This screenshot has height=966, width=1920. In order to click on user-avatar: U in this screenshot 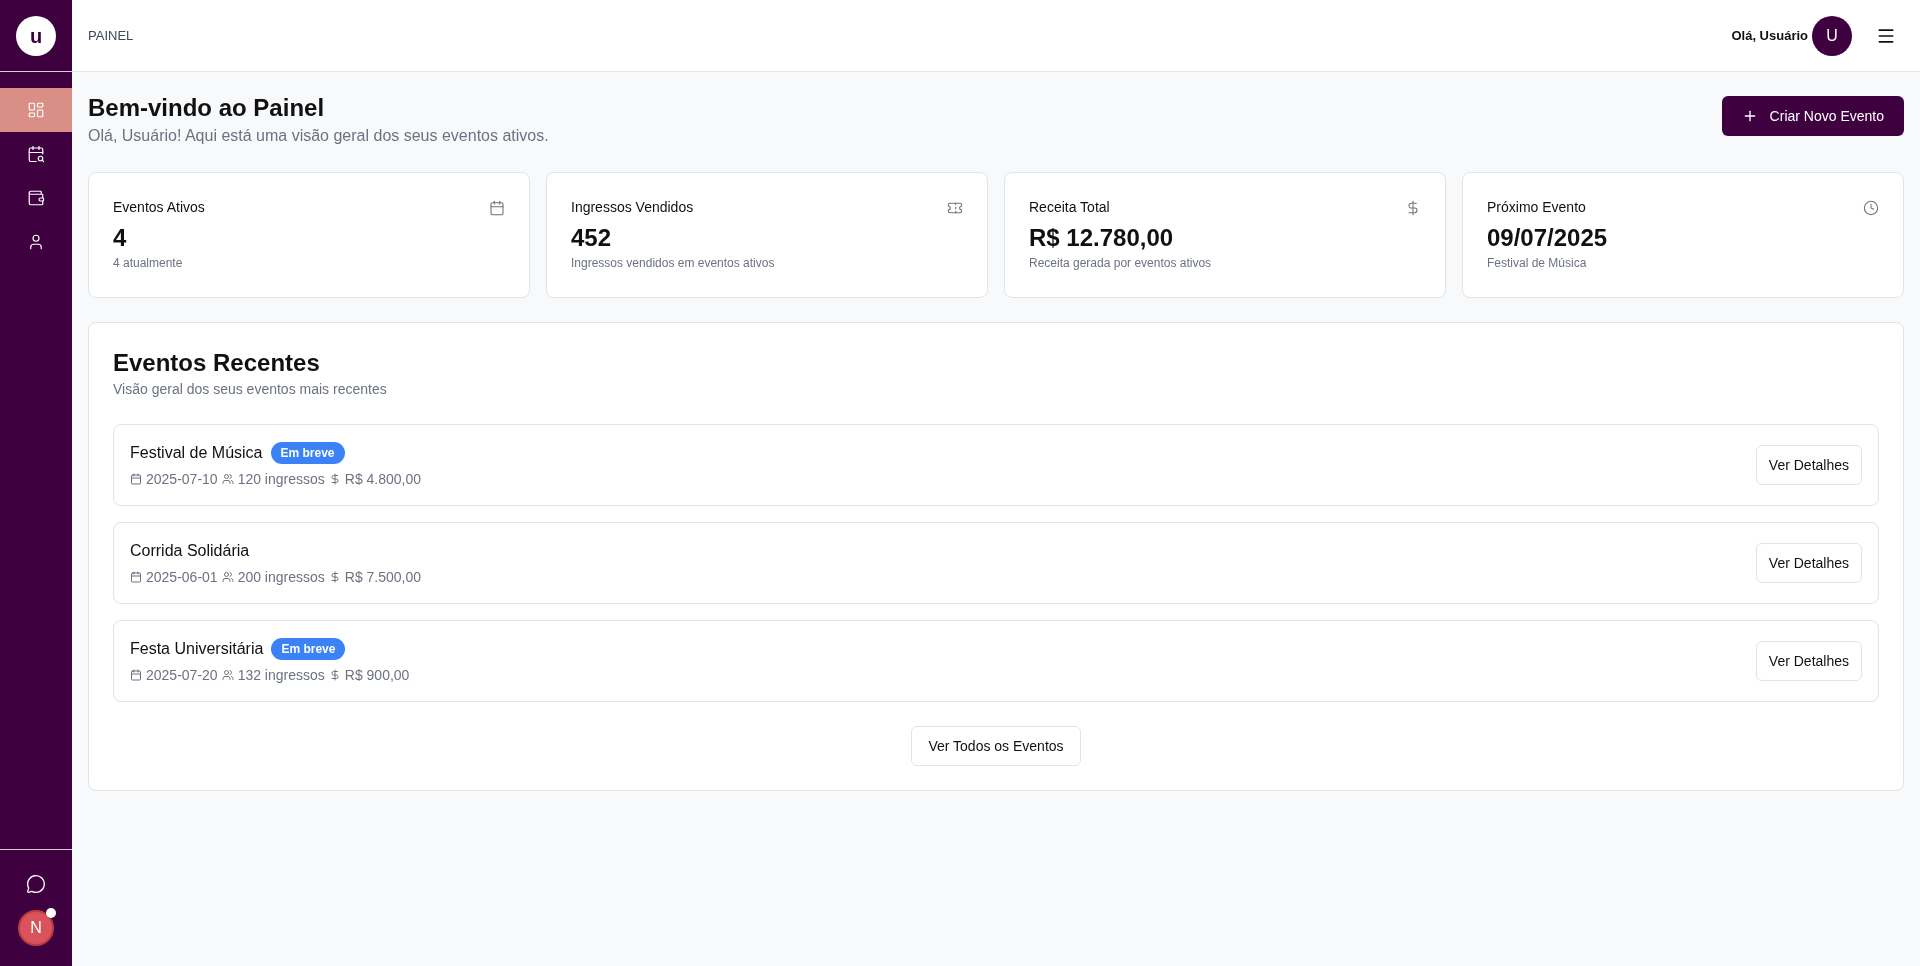, I will do `click(1832, 35)`.